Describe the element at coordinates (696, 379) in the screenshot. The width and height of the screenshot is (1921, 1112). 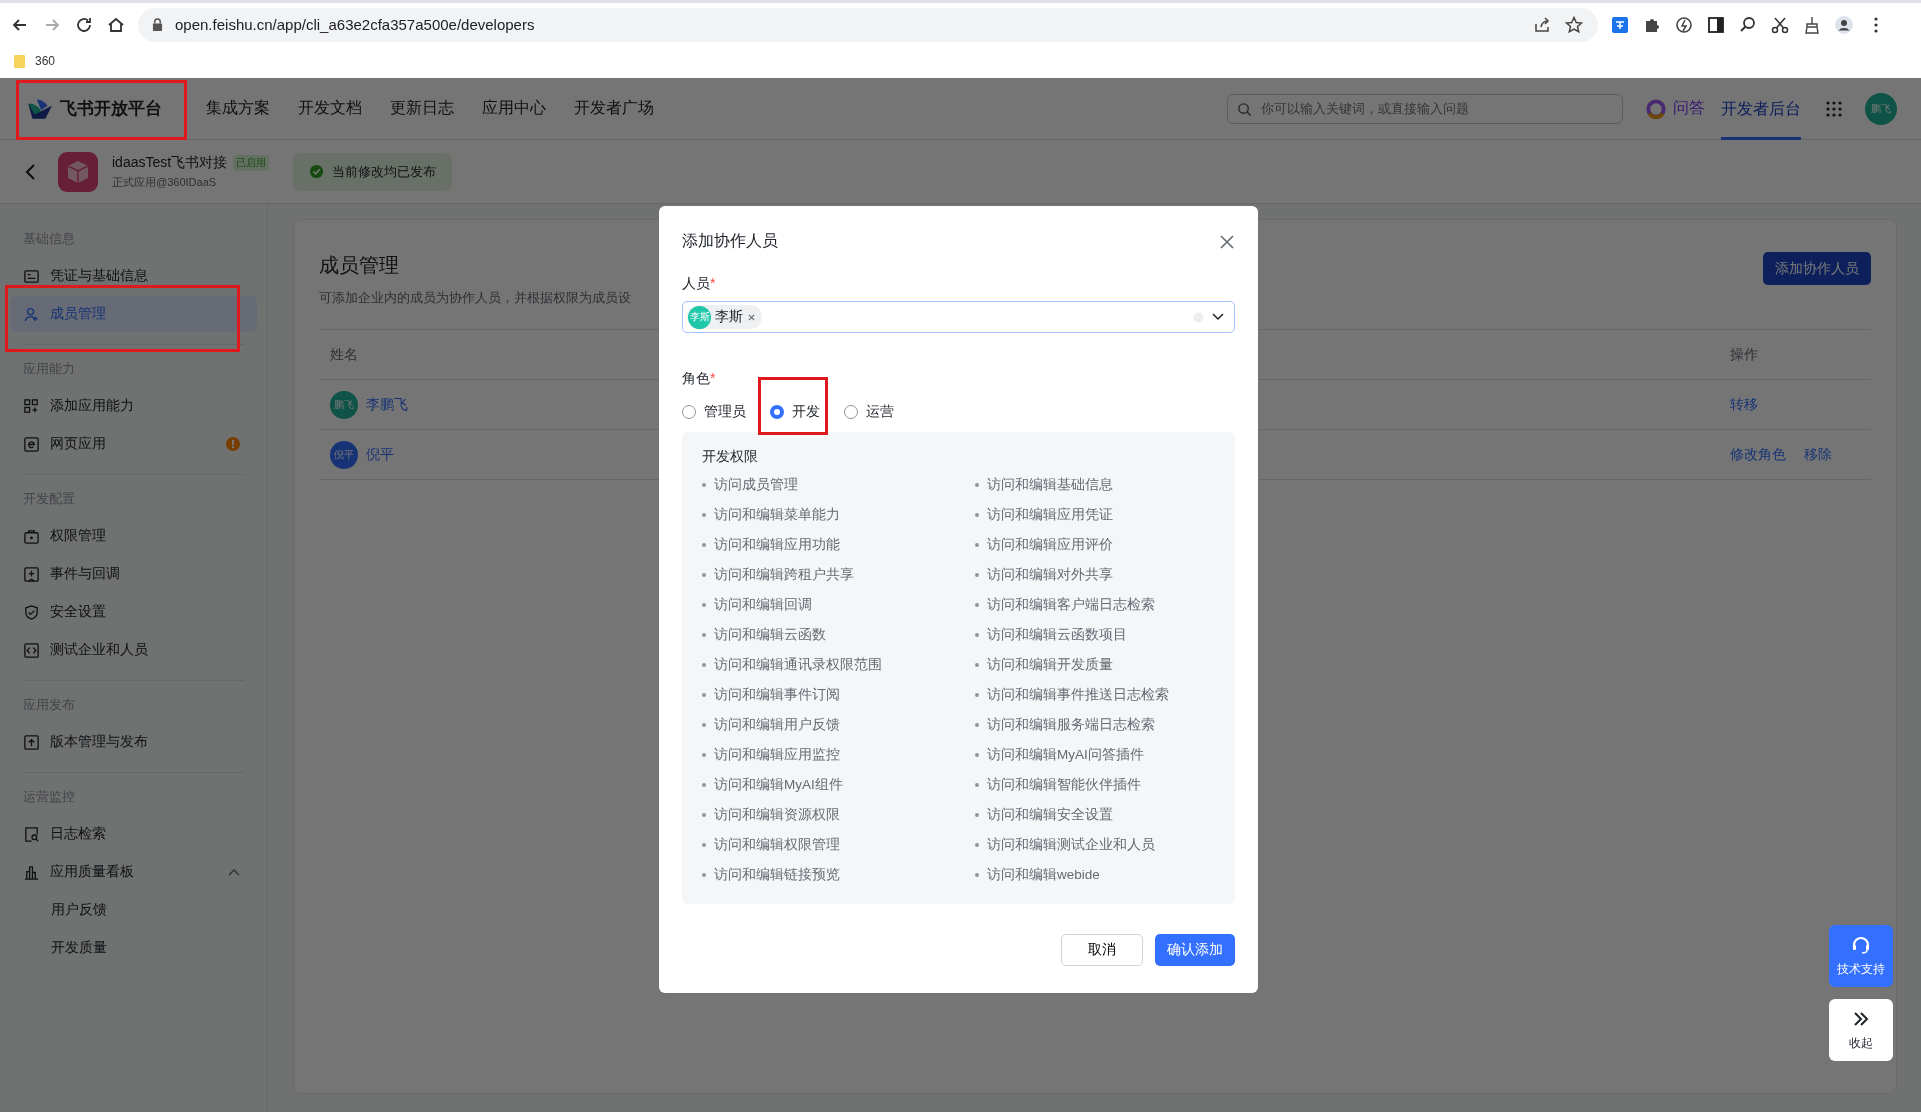
I see `field-label: 角色` at that location.